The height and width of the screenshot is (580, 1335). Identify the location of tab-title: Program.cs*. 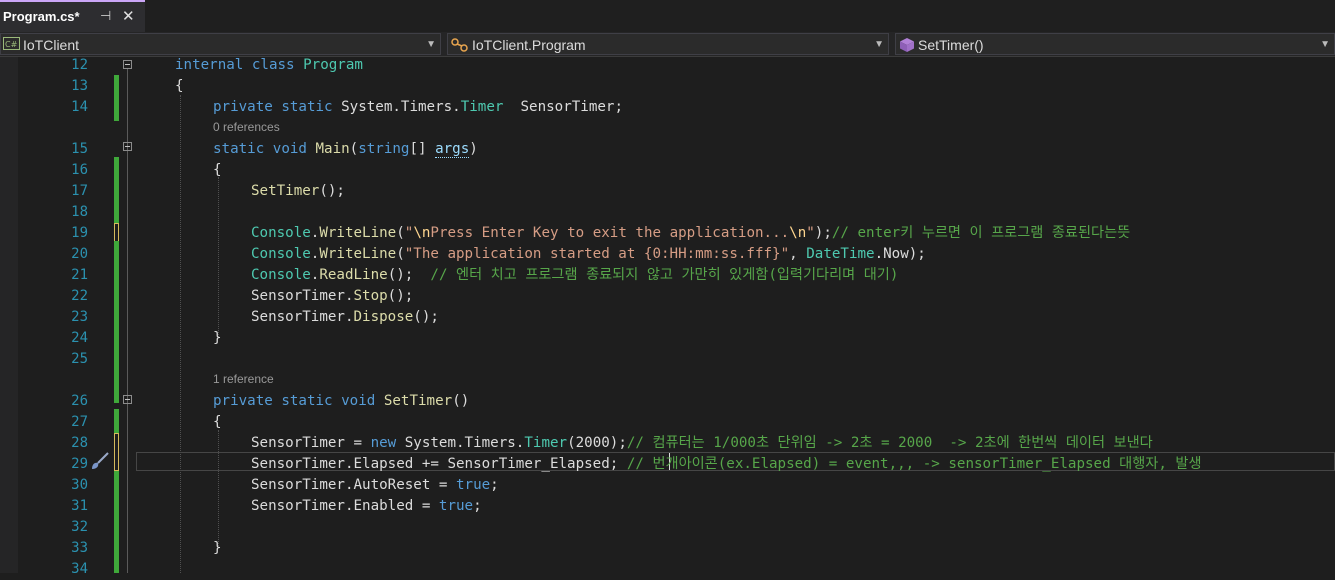
(41, 16).